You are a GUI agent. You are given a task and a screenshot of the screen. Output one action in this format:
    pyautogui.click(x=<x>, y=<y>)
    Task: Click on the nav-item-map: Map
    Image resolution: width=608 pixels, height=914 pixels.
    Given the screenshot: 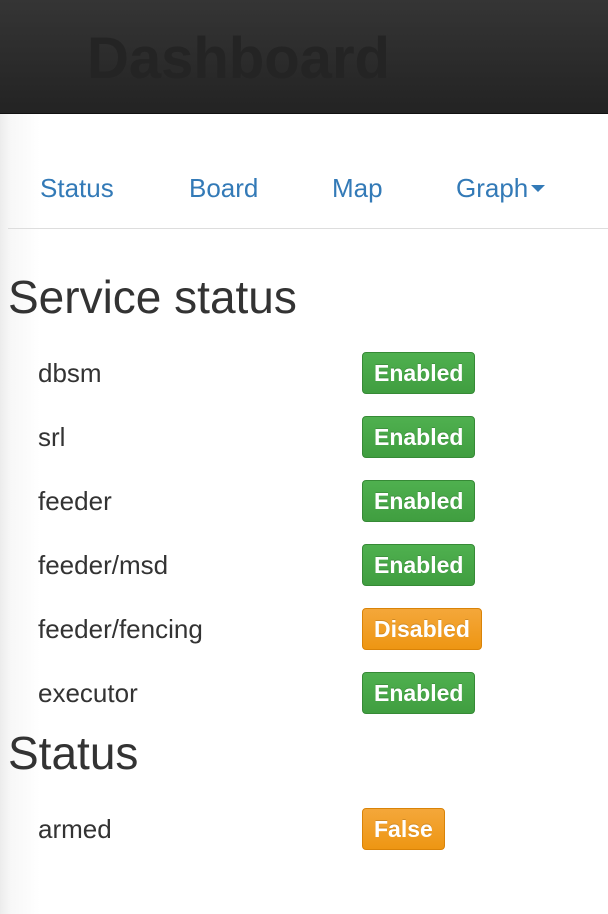 What is the action you would take?
    pyautogui.click(x=357, y=188)
    